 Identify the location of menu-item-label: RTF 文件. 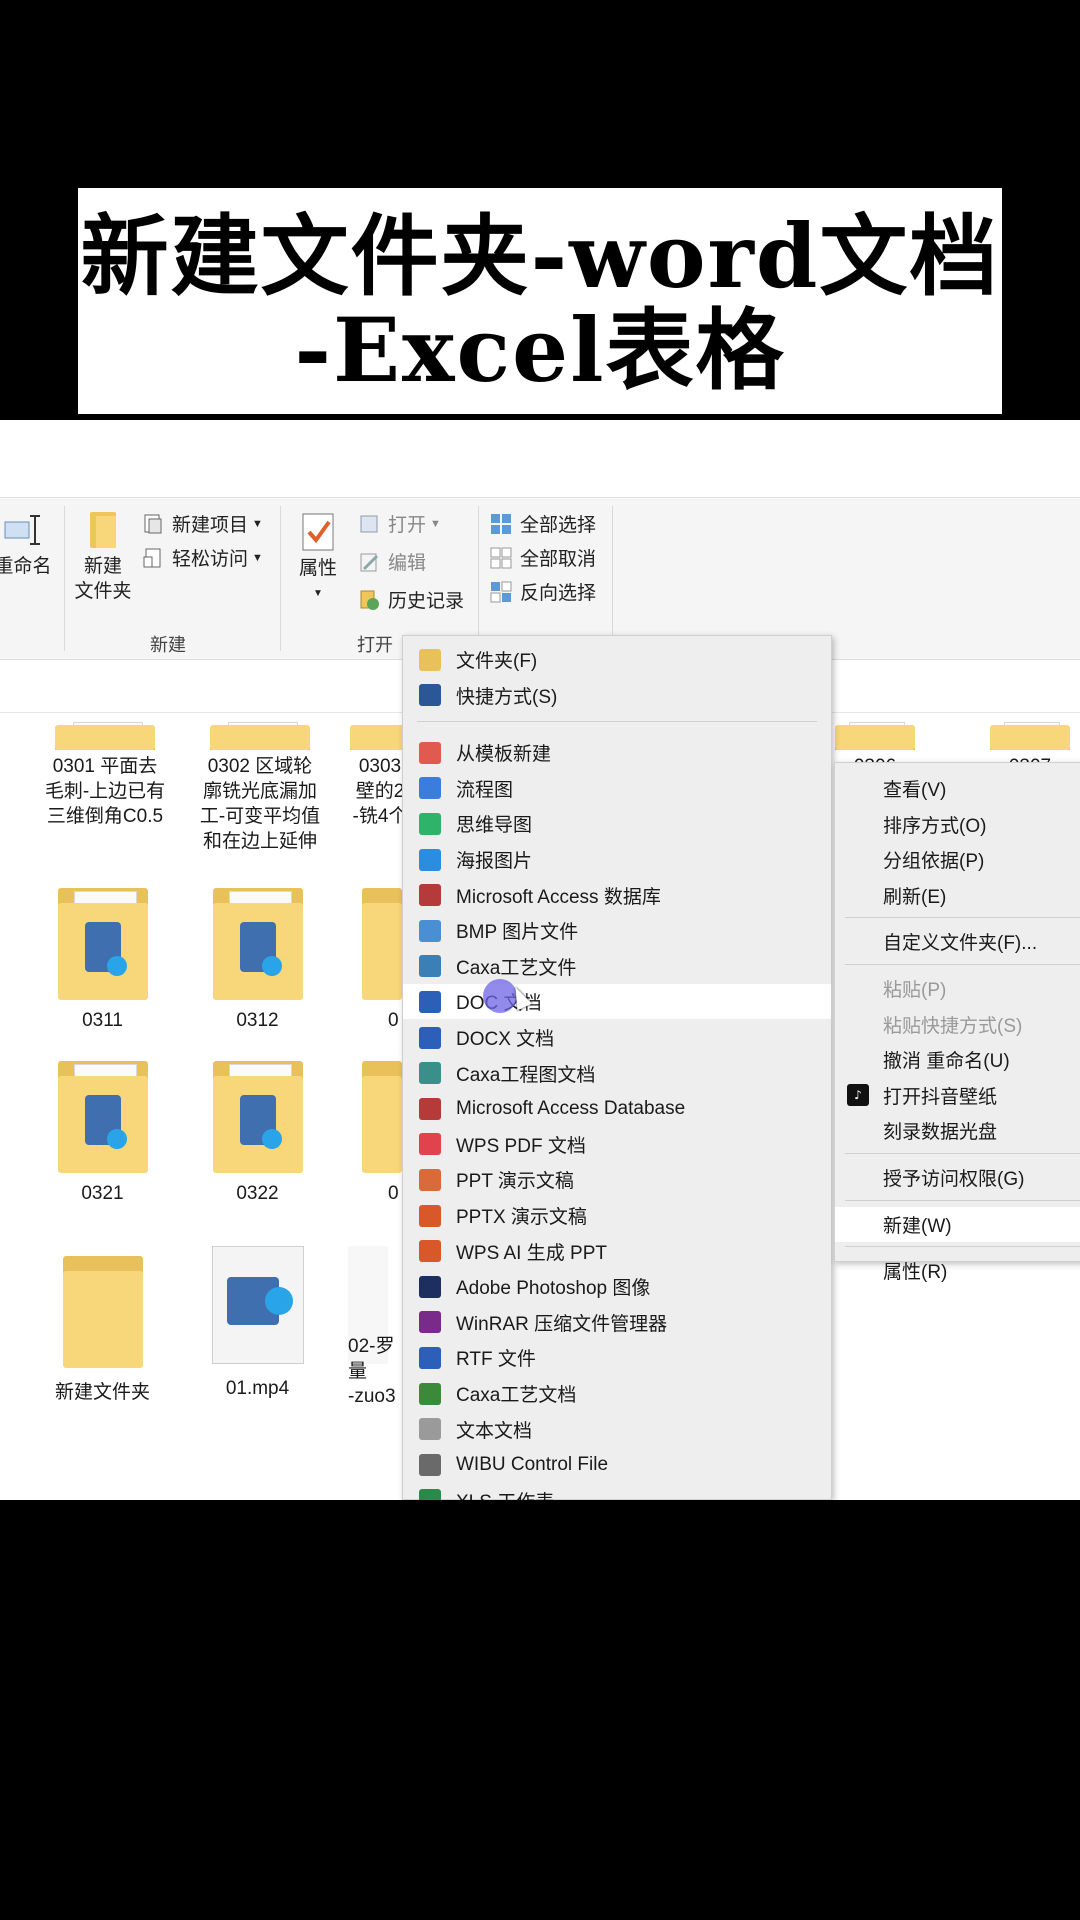
(496, 1360).